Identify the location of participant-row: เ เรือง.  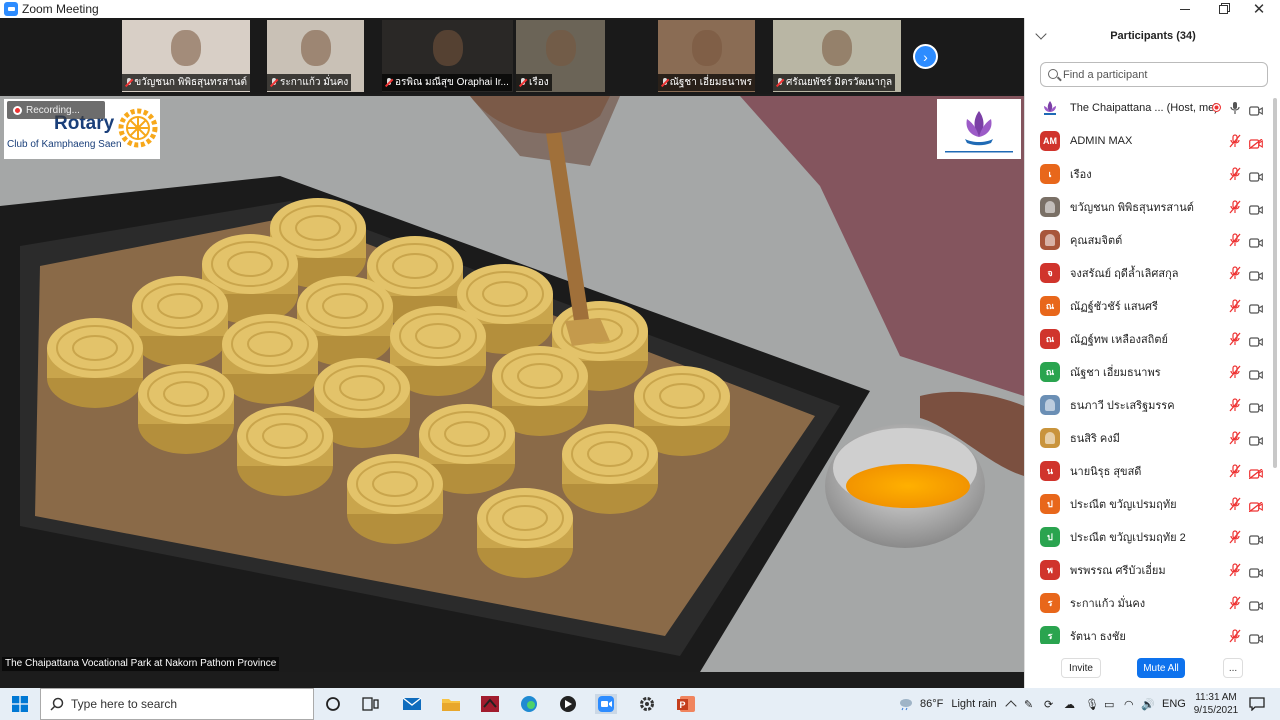
(1148, 173).